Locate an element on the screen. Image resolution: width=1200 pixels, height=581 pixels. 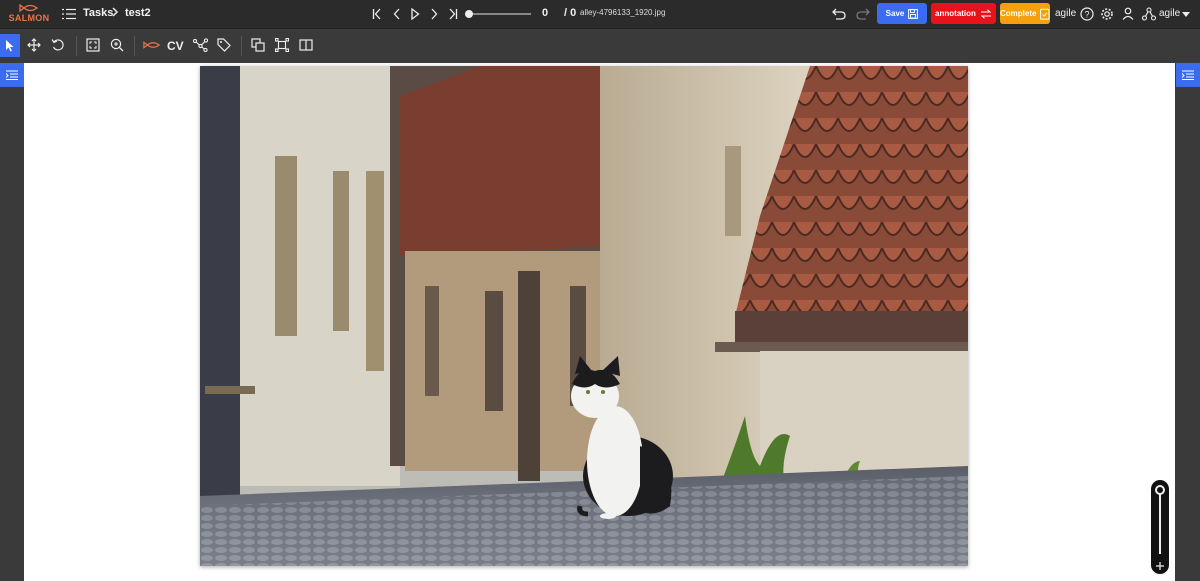
zoom-in-icon is located at coordinates (117, 45).